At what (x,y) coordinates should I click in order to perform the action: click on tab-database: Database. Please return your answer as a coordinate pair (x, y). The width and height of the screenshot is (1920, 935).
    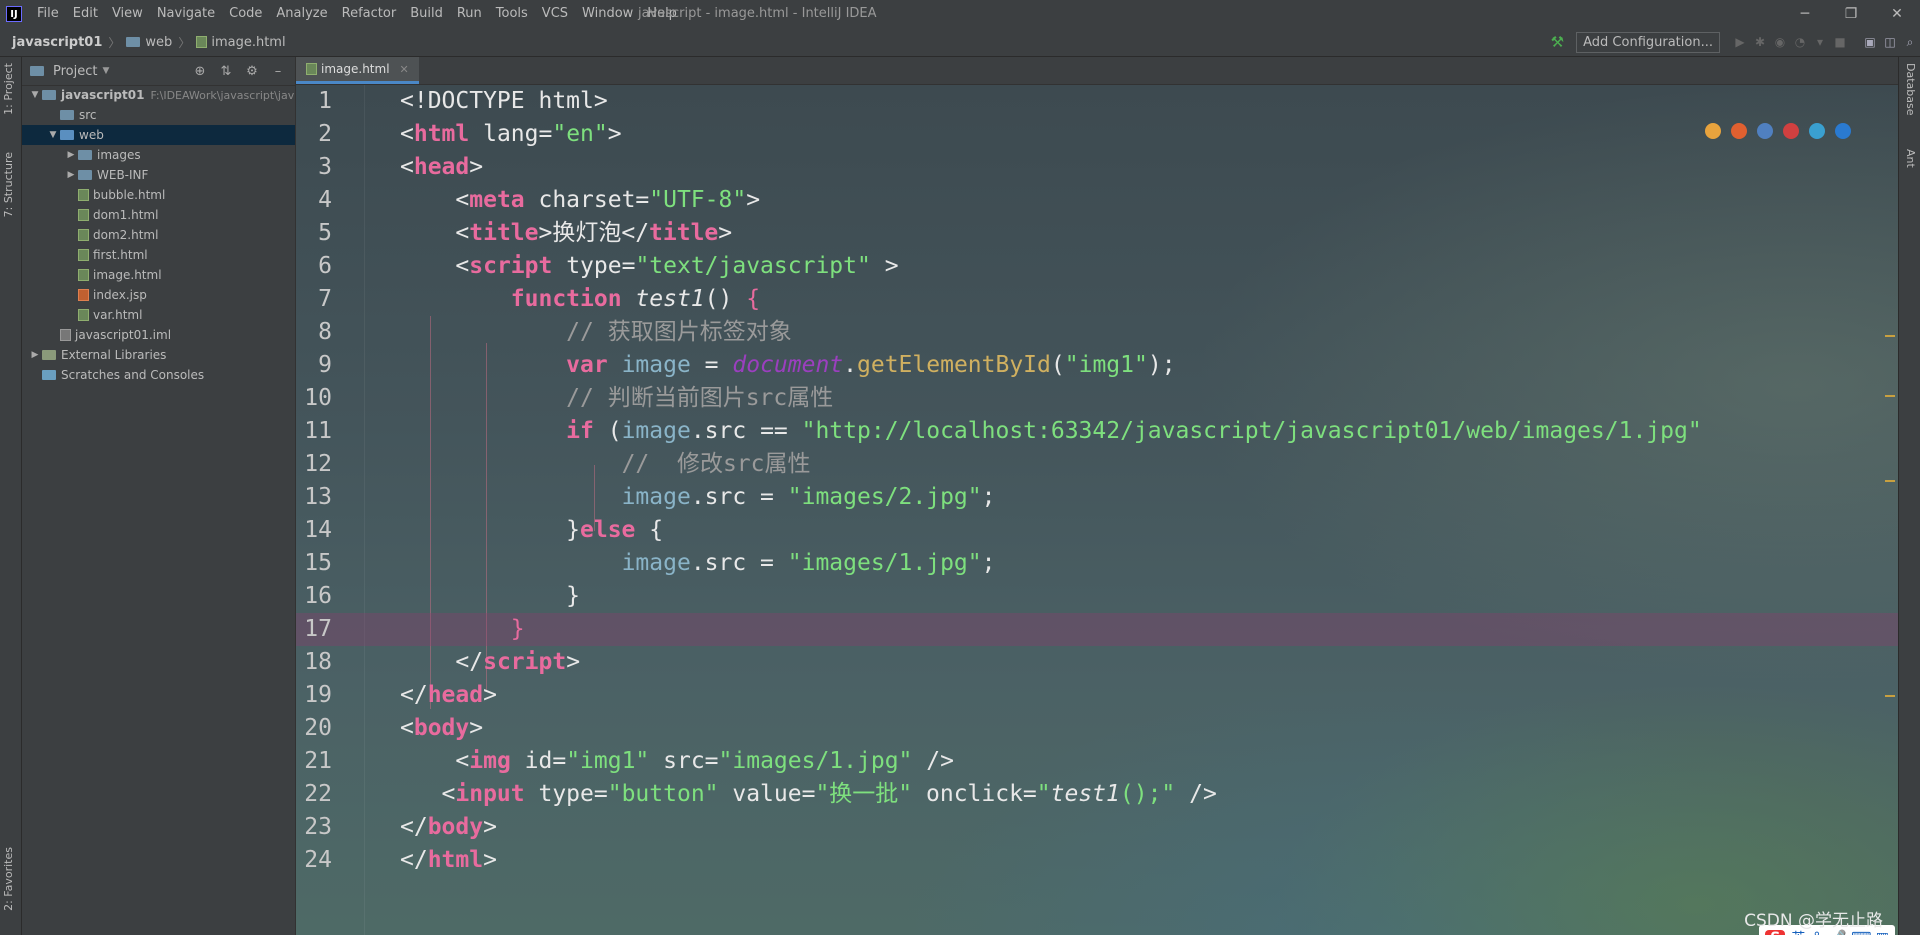
    Looking at the image, I should click on (1910, 89).